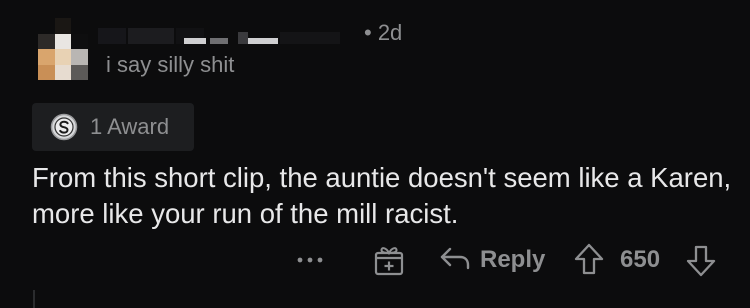 This screenshot has width=750, height=308. What do you see at coordinates (513, 259) in the screenshot?
I see `reply-label: Reply` at bounding box center [513, 259].